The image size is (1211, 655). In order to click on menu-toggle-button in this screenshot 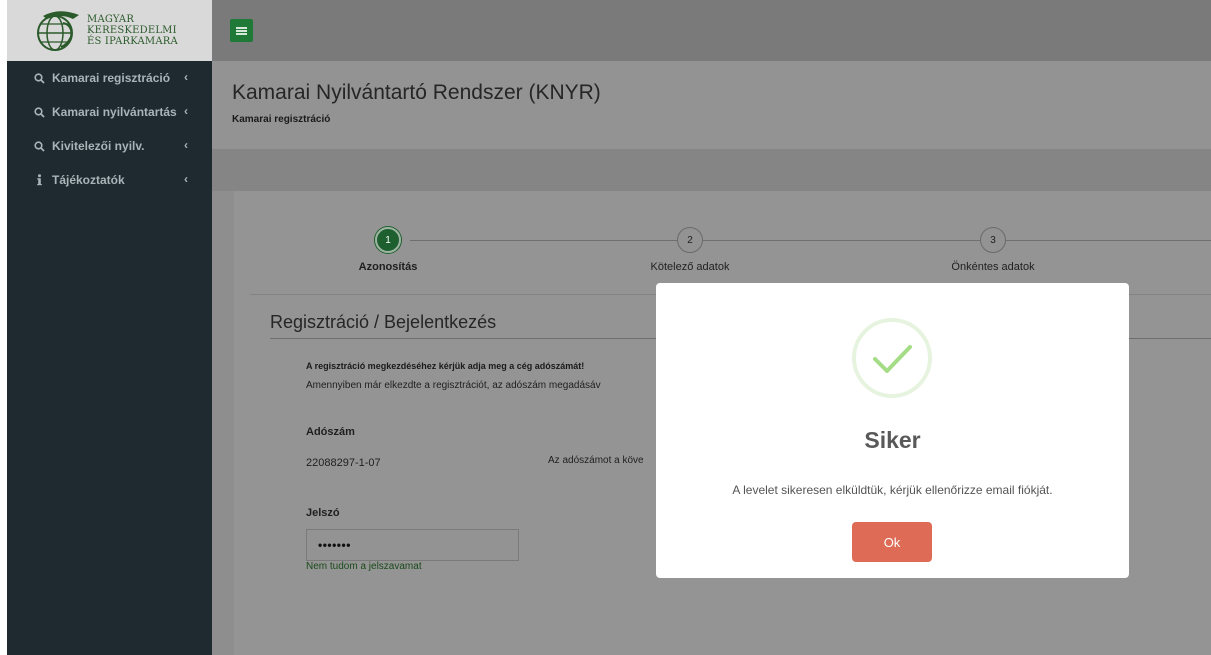, I will do `click(241, 30)`.